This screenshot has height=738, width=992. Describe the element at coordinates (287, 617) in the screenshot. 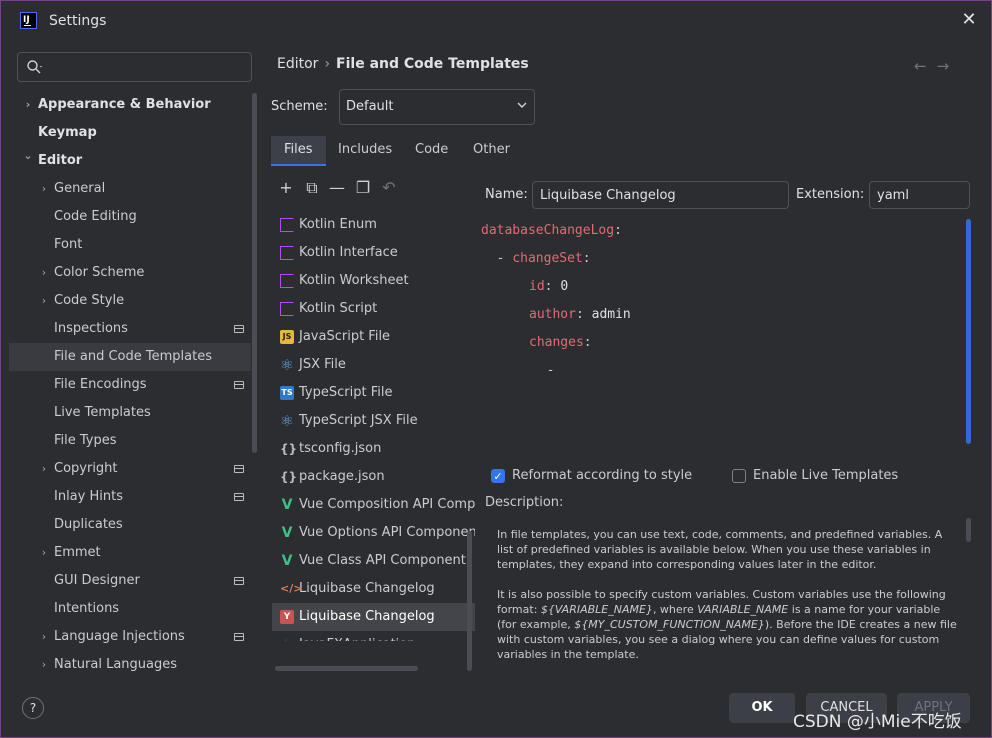

I see `liquibase-icon: Y` at that location.